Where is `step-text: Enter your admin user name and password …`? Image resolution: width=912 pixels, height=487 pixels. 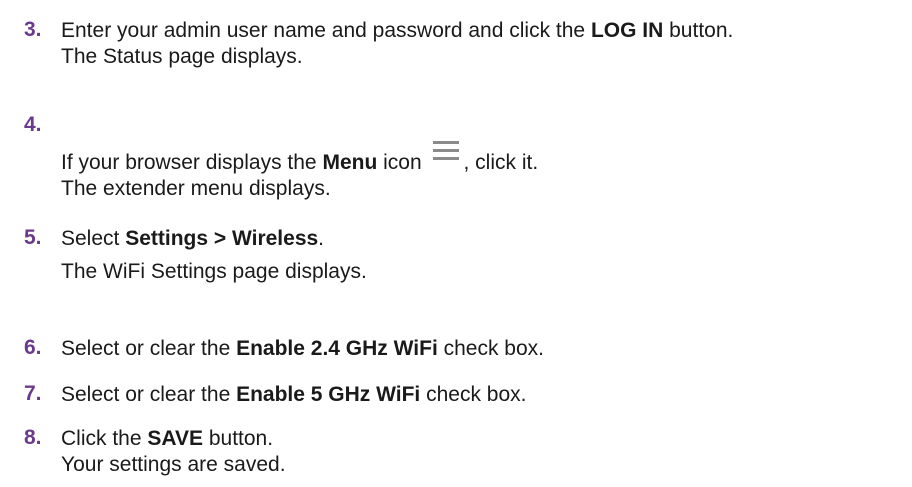
step-text: Enter your admin user name and password … is located at coordinates (326, 30).